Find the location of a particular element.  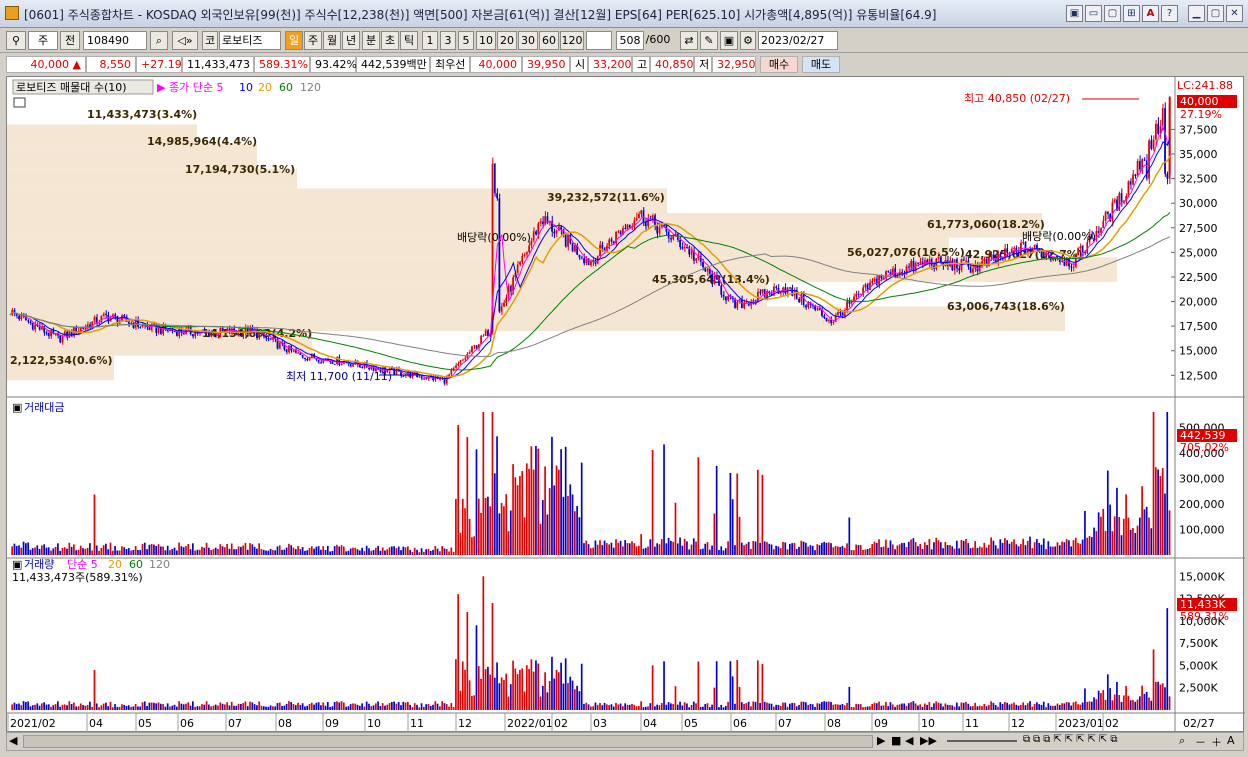

sell-button: 매도 is located at coordinates (821, 64).